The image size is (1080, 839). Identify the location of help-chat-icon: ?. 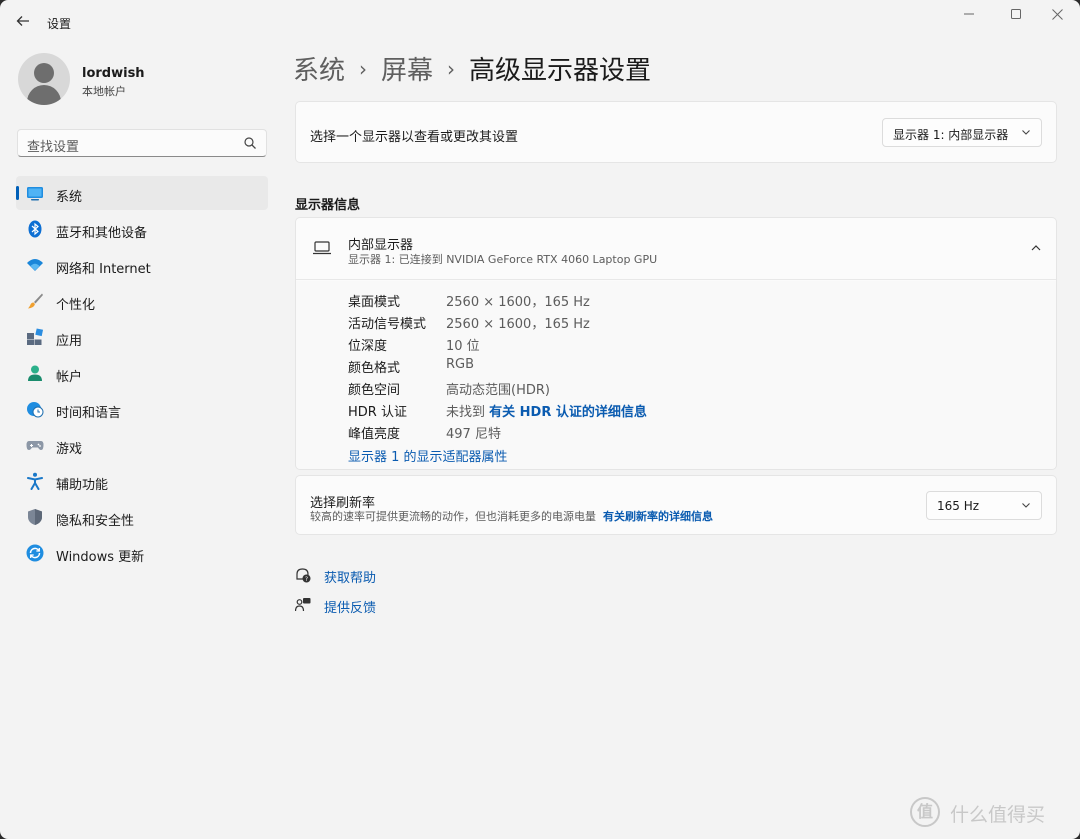
(303, 575).